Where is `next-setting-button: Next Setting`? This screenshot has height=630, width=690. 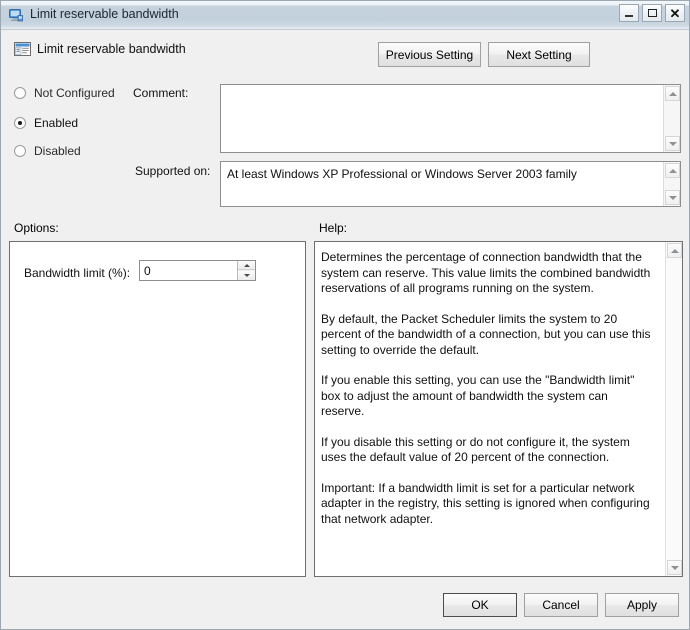 next-setting-button: Next Setting is located at coordinates (539, 54).